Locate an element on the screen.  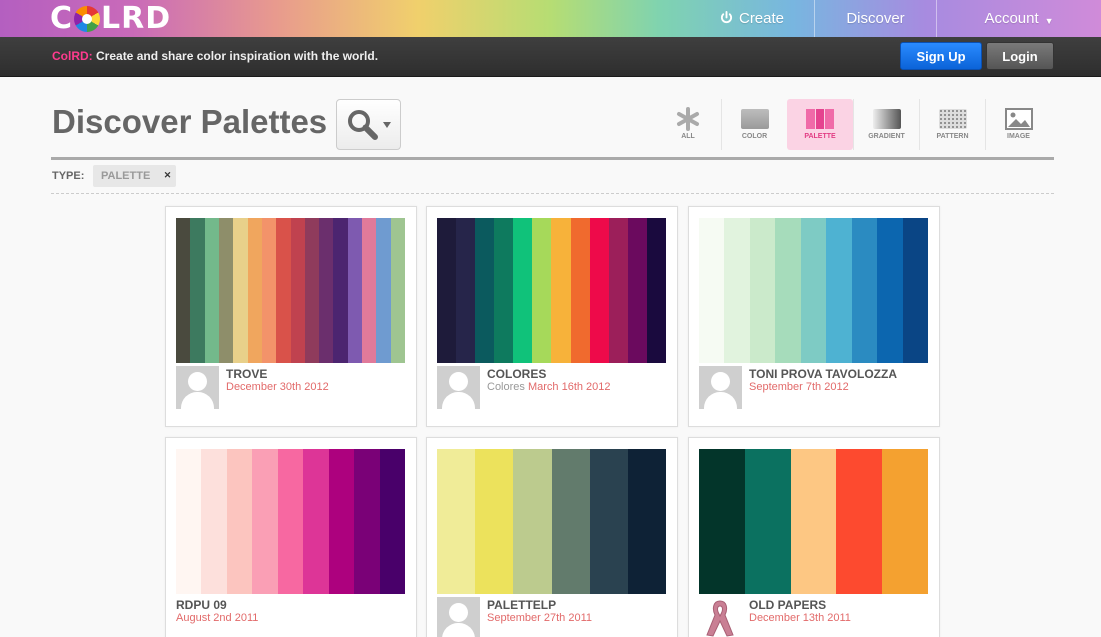
tab-gradient: GRADIENT is located at coordinates (886, 124).